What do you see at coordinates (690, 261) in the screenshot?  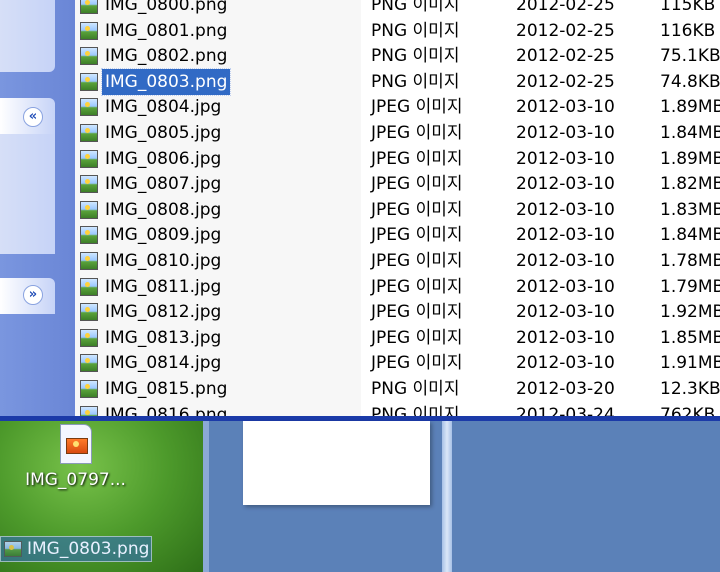 I see `file-size: 1.78MB` at bounding box center [690, 261].